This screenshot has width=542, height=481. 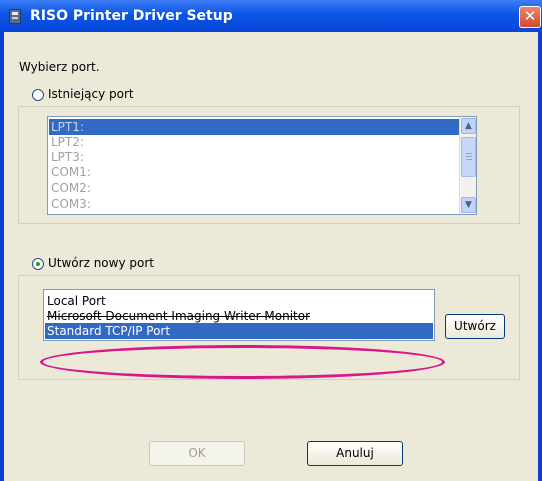 What do you see at coordinates (101, 263) in the screenshot?
I see `new-port-label: Utwórz nowy port` at bounding box center [101, 263].